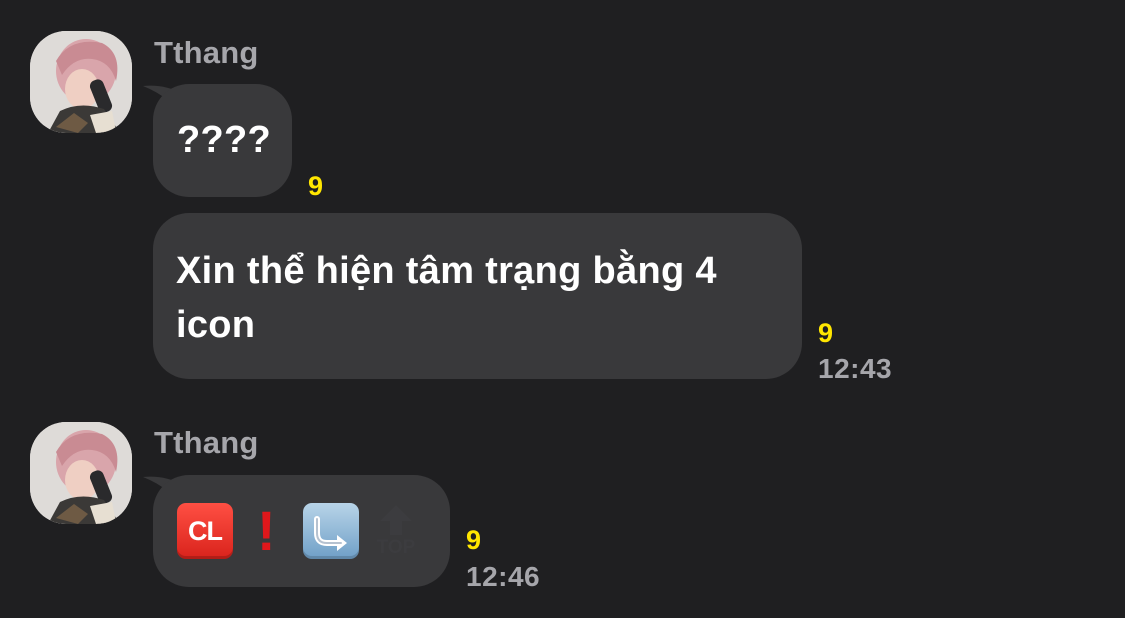  What do you see at coordinates (205, 531) in the screenshot?
I see `cl-button-icon: CL` at bounding box center [205, 531].